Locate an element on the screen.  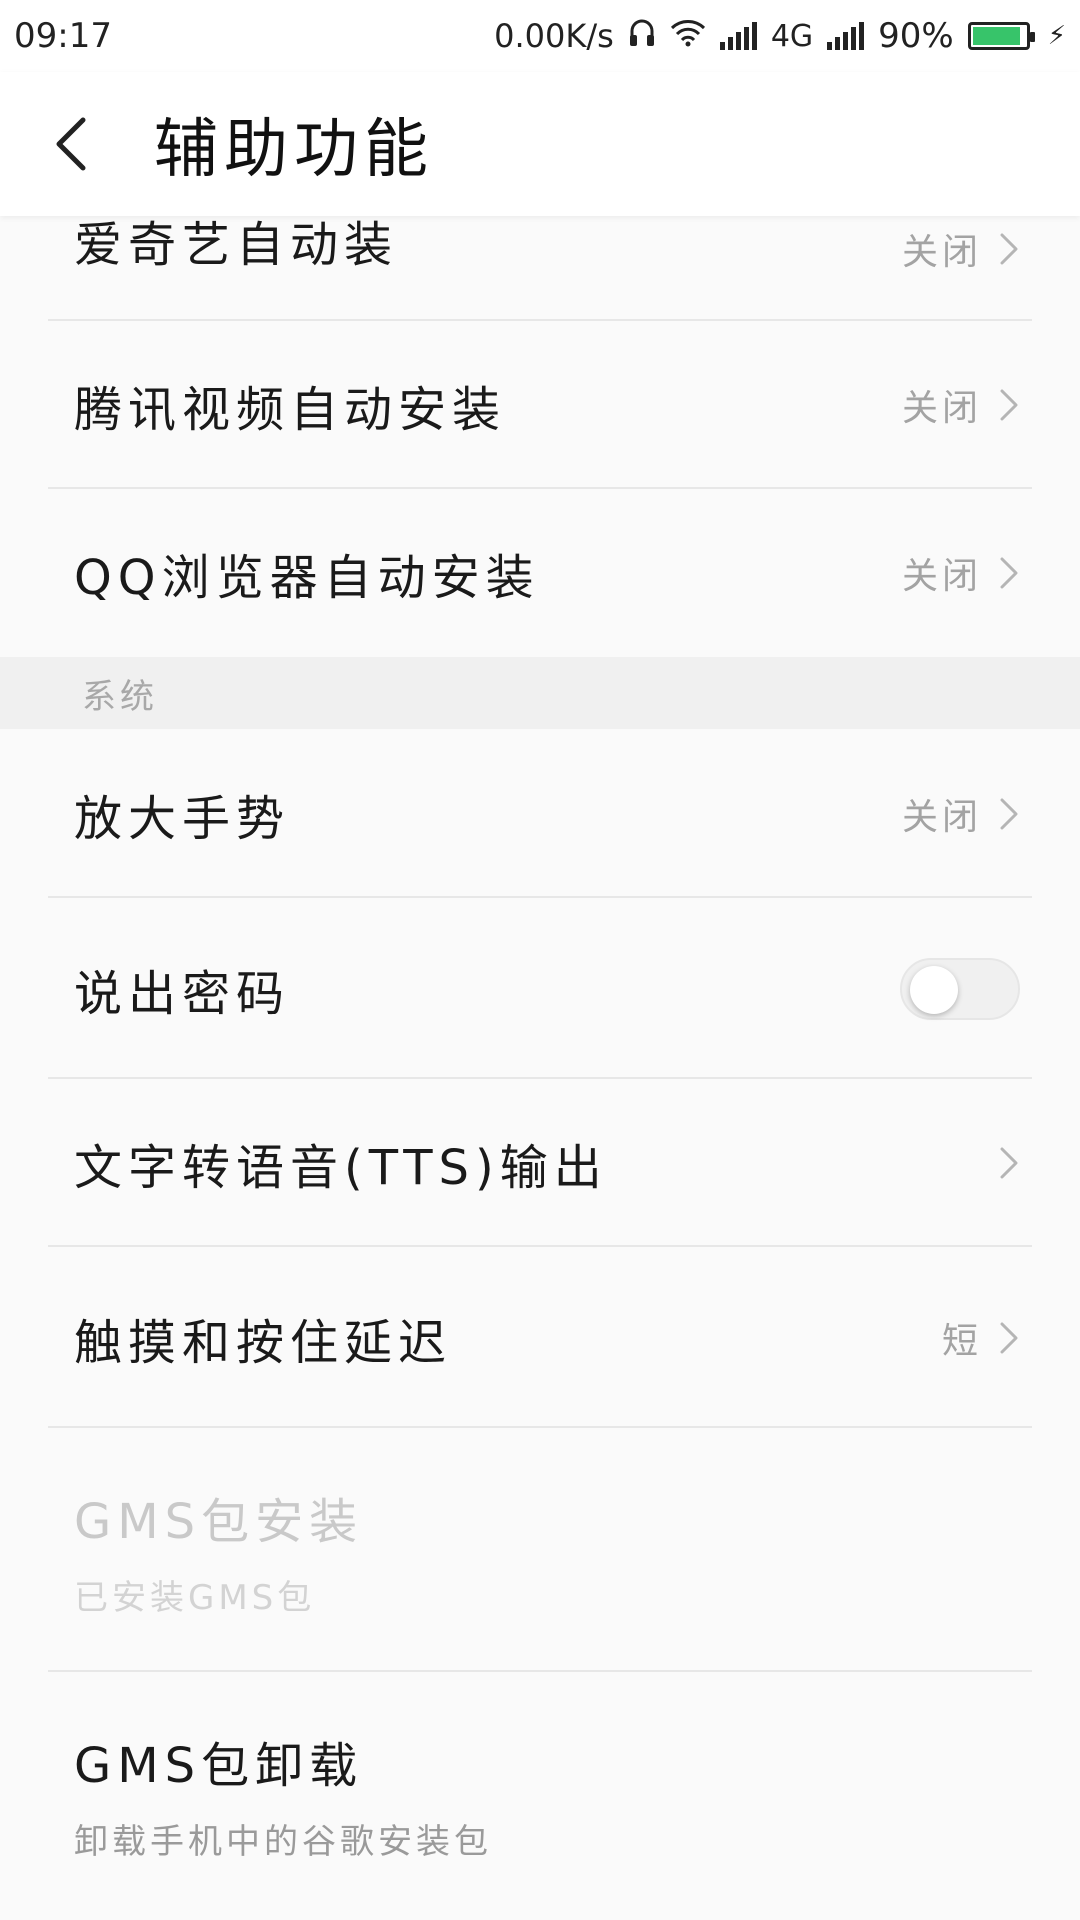
list-item-gms-uninstall: GMS包卸载 卸载手机中的谷歌安装包 is located at coordinates (540, 1794).